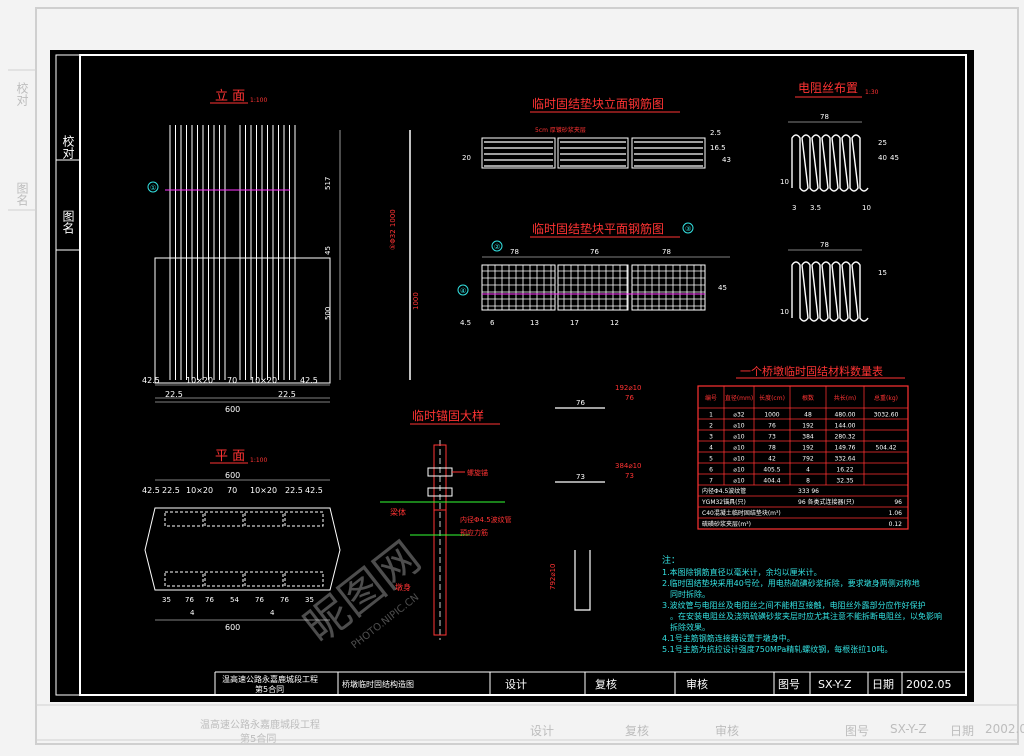  I want to click on table-cell-text: 4, so click(808, 470).